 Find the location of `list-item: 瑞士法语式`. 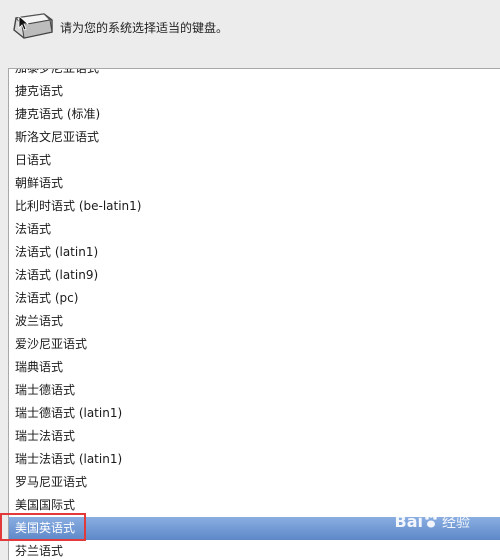

list-item: 瑞士法语式 is located at coordinates (254, 436).